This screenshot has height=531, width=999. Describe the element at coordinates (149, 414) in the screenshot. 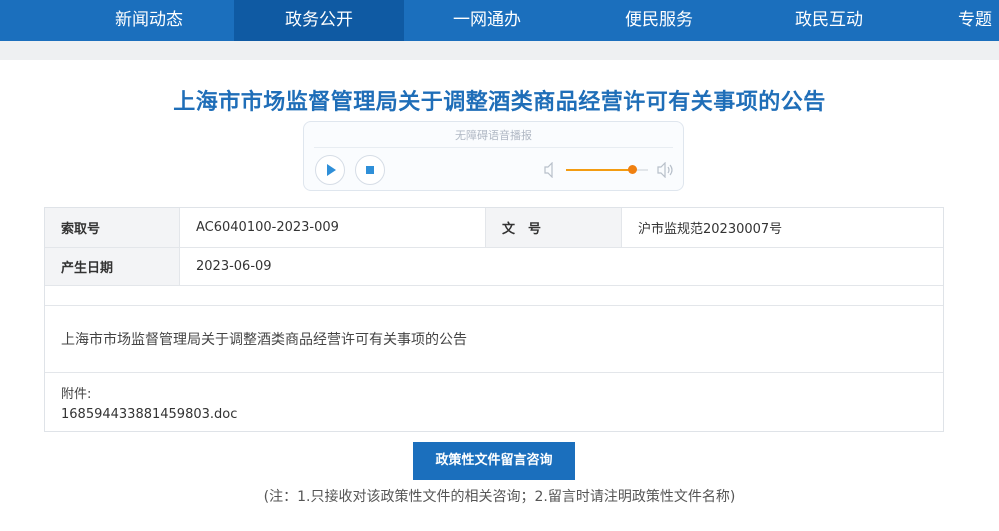

I see `attachment-link: 168594433881459803.doc` at that location.